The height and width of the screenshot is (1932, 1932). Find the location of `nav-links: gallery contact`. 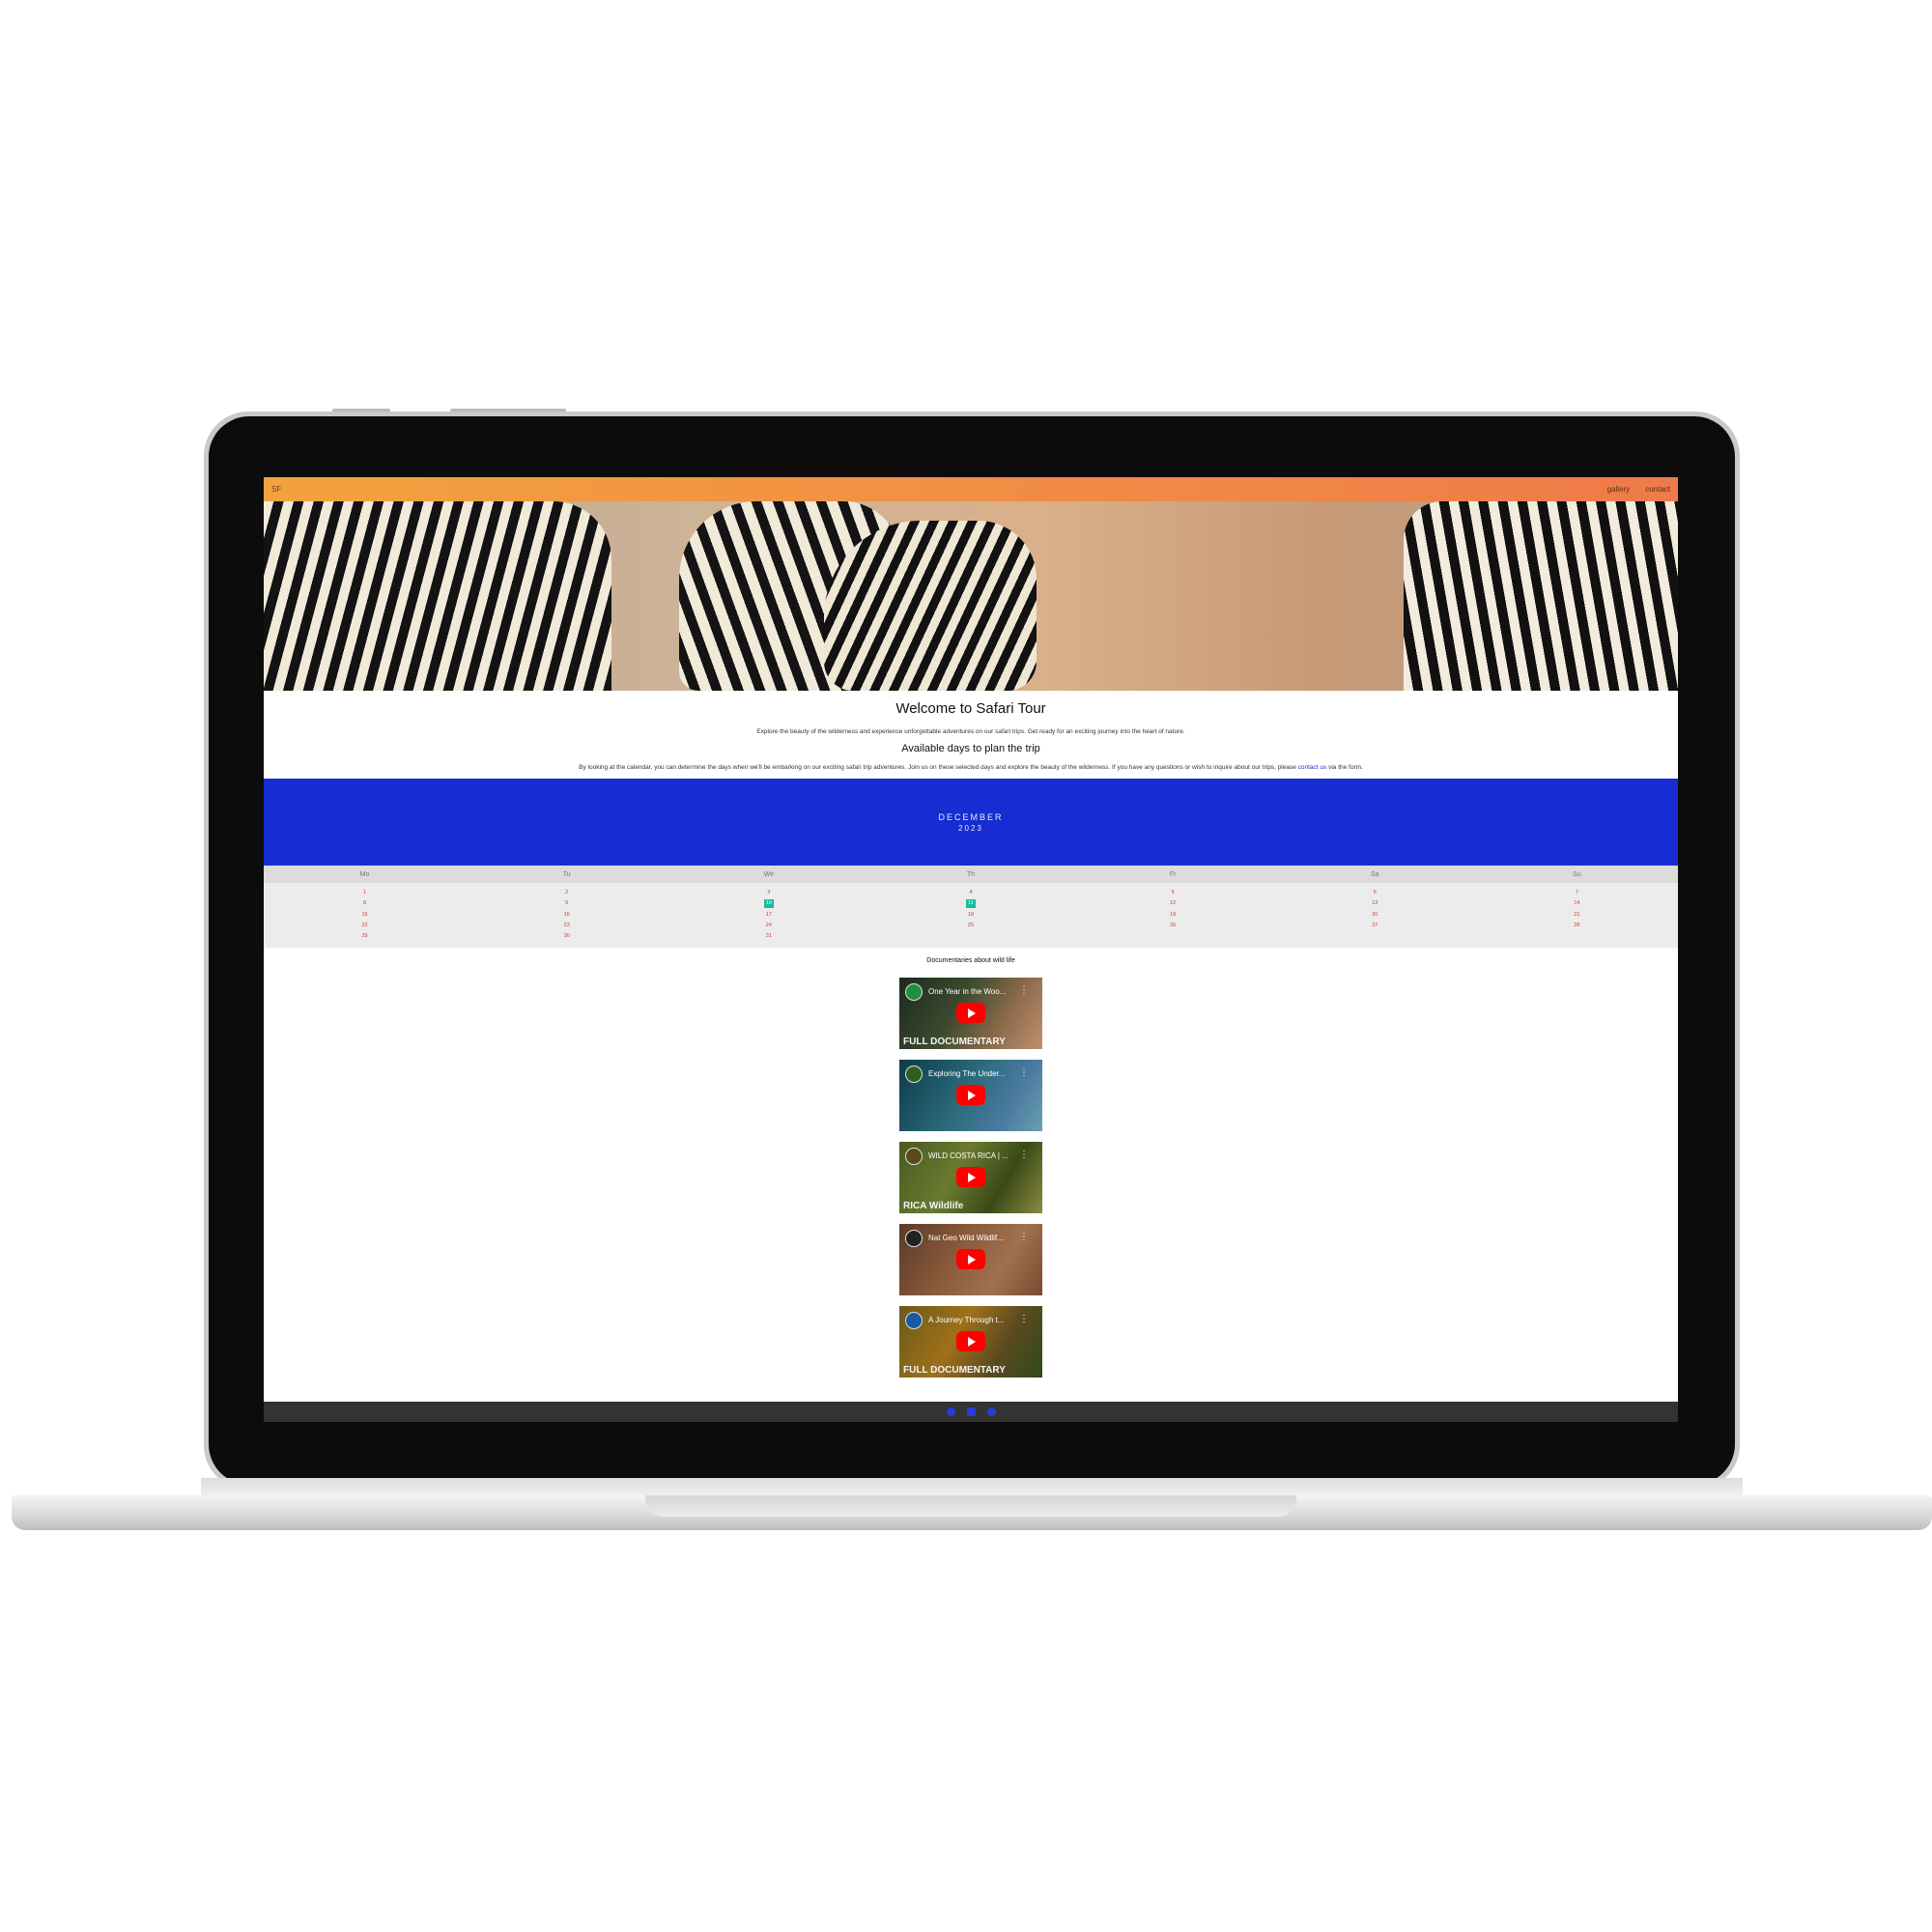

nav-links: gallery contact is located at coordinates (1638, 489).